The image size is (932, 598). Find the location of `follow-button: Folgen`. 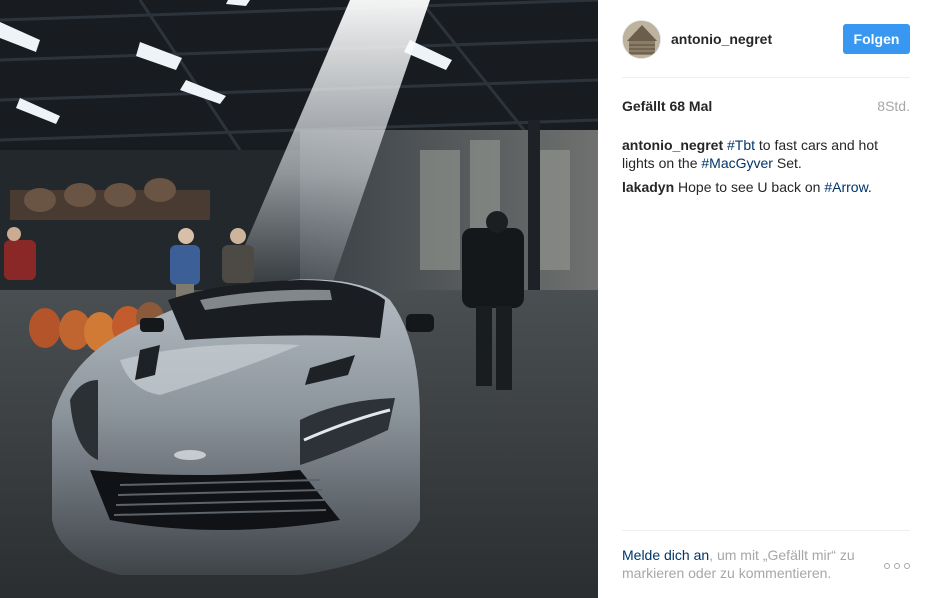

follow-button: Folgen is located at coordinates (876, 39).